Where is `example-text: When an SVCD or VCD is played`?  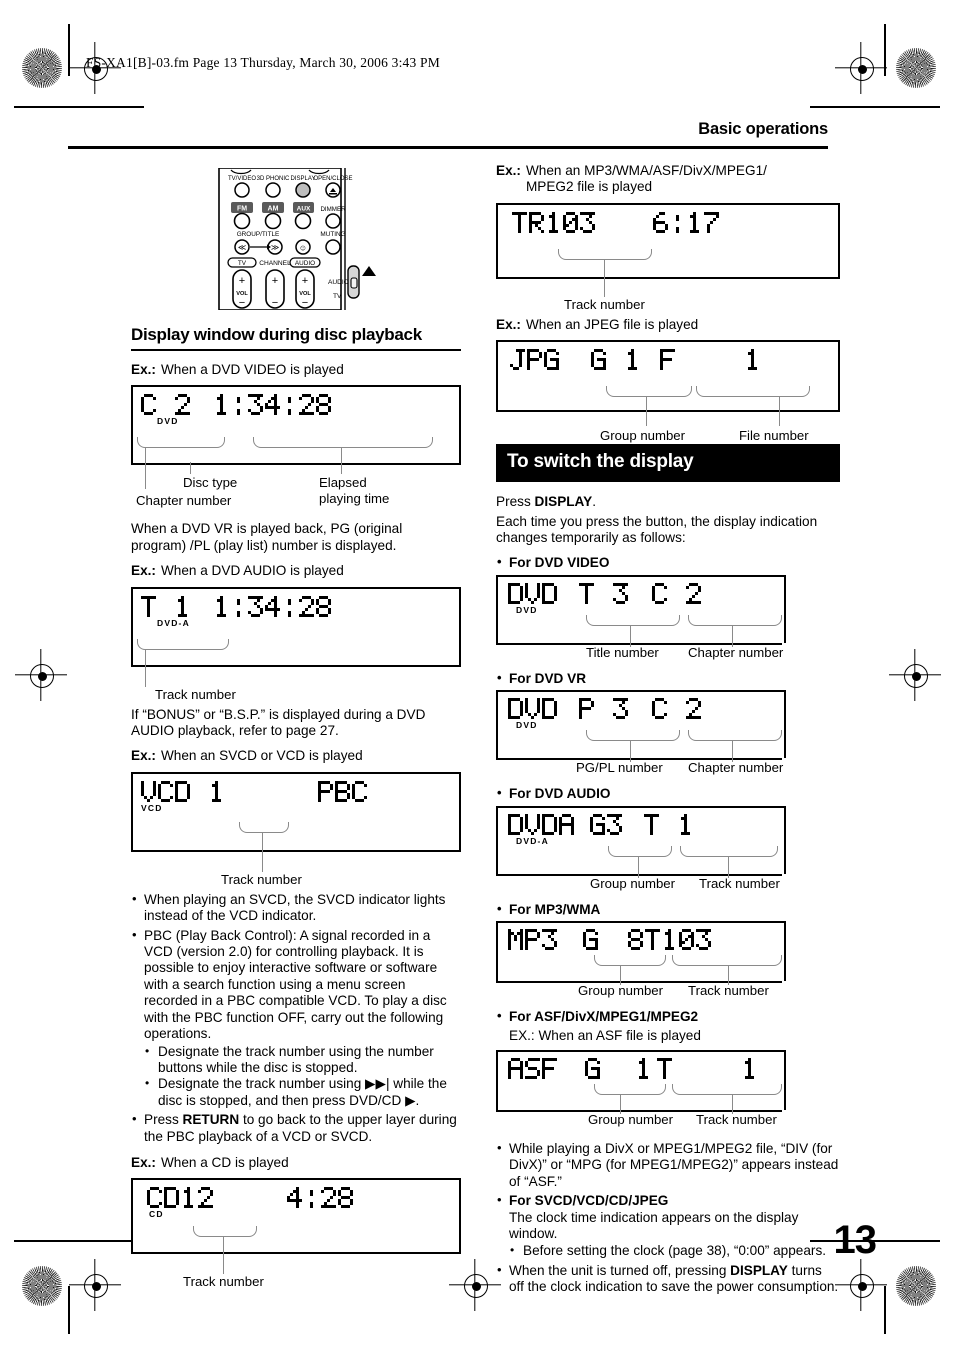
example-text: When an SVCD or VCD is played is located at coordinates (261, 756).